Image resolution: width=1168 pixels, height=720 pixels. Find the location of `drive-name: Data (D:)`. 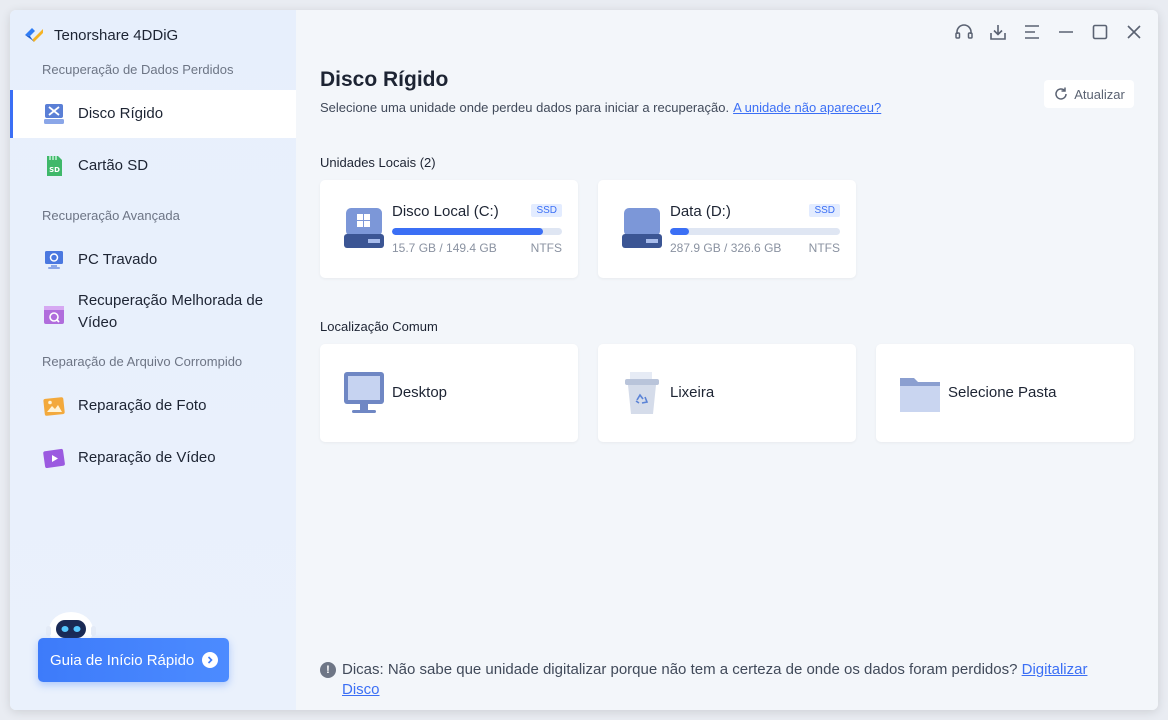

drive-name: Data (D:) is located at coordinates (700, 211).